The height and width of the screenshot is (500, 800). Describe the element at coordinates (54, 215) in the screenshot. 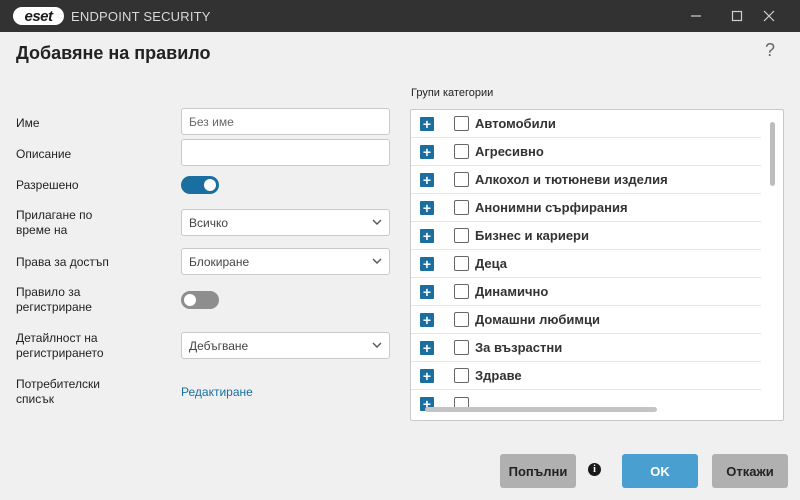

I see `apply-time-label-line1: Прилагане по` at that location.